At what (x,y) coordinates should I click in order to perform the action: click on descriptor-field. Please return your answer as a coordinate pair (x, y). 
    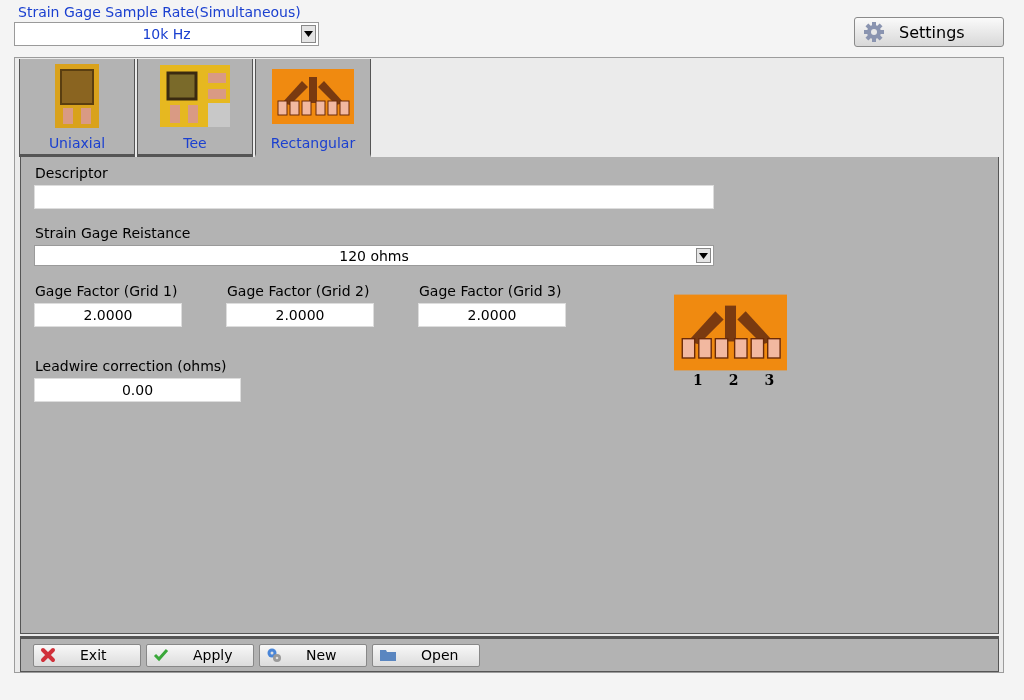
    Looking at the image, I should click on (374, 197).